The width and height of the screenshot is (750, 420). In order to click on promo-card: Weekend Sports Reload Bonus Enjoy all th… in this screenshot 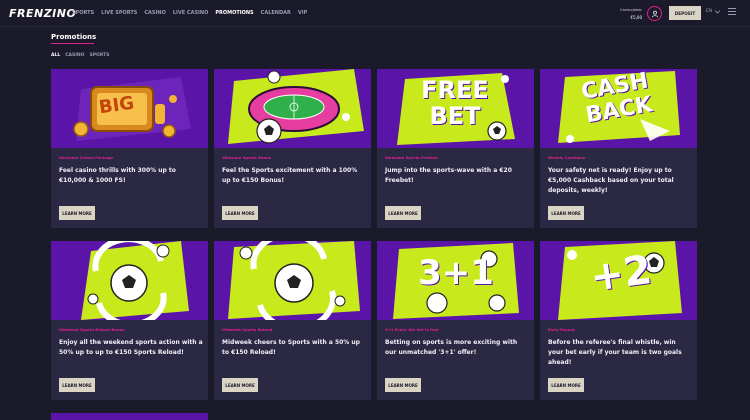, I will do `click(129, 320)`.